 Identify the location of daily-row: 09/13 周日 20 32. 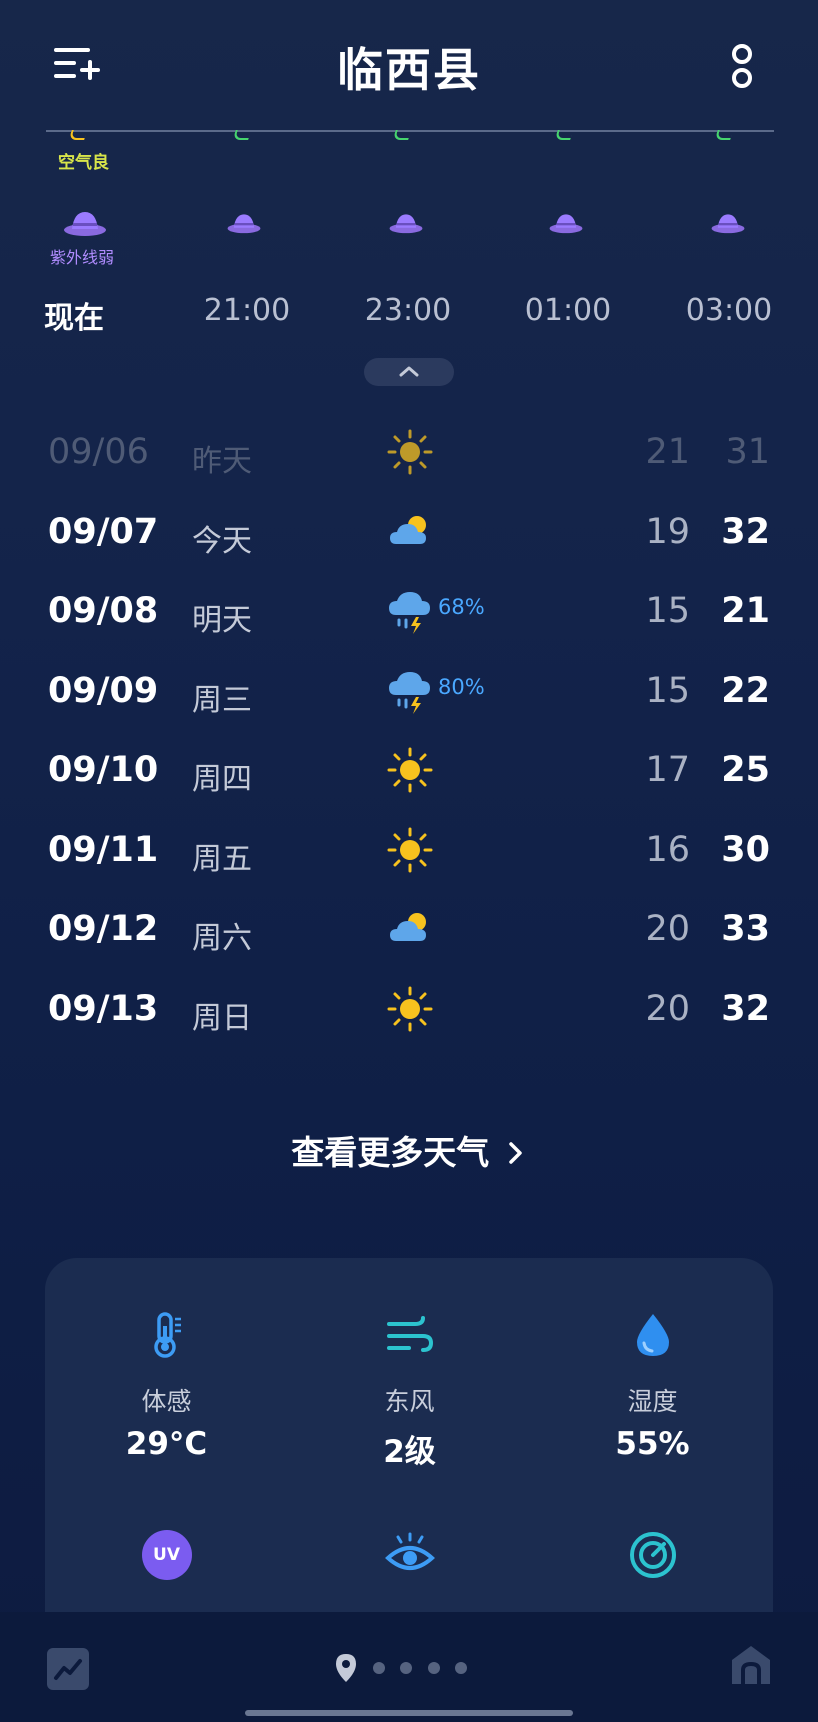
(409, 1012).